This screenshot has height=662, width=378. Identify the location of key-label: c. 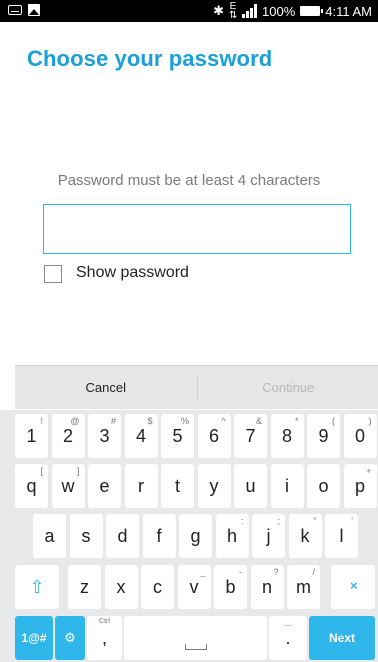
(157, 586).